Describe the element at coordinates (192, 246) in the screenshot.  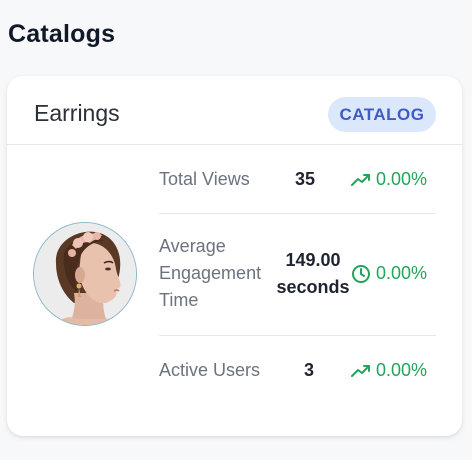
I see `metric-label-line: Average` at that location.